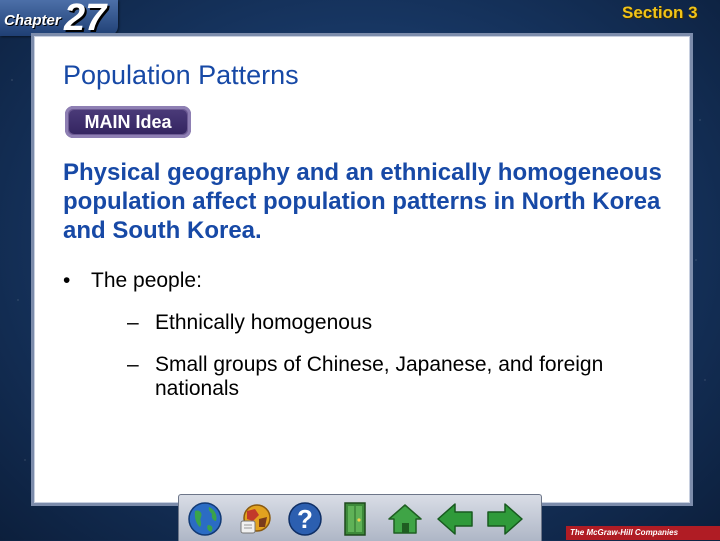  Describe the element at coordinates (264, 322) in the screenshot. I see `sub-item-text: Ethnically homogenous` at that location.